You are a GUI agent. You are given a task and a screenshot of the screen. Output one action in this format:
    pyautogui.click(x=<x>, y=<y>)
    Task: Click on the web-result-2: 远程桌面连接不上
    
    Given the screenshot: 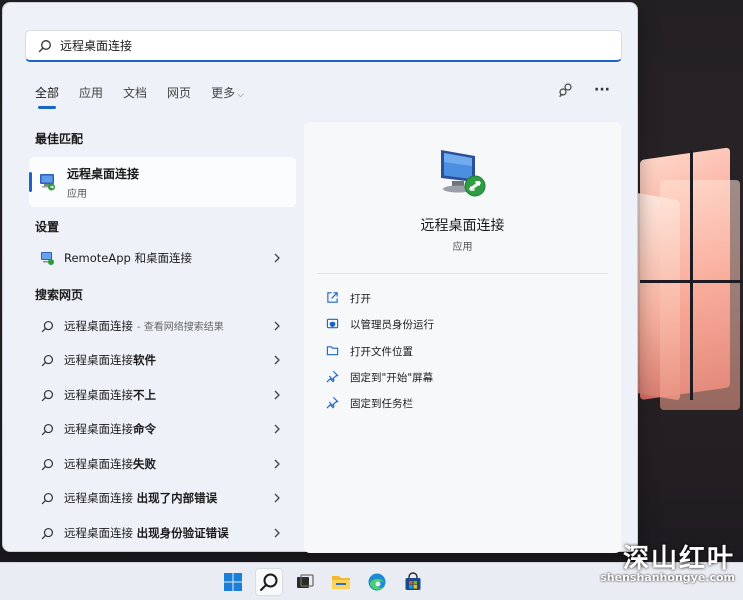 What is the action you would take?
    pyautogui.click(x=162, y=395)
    